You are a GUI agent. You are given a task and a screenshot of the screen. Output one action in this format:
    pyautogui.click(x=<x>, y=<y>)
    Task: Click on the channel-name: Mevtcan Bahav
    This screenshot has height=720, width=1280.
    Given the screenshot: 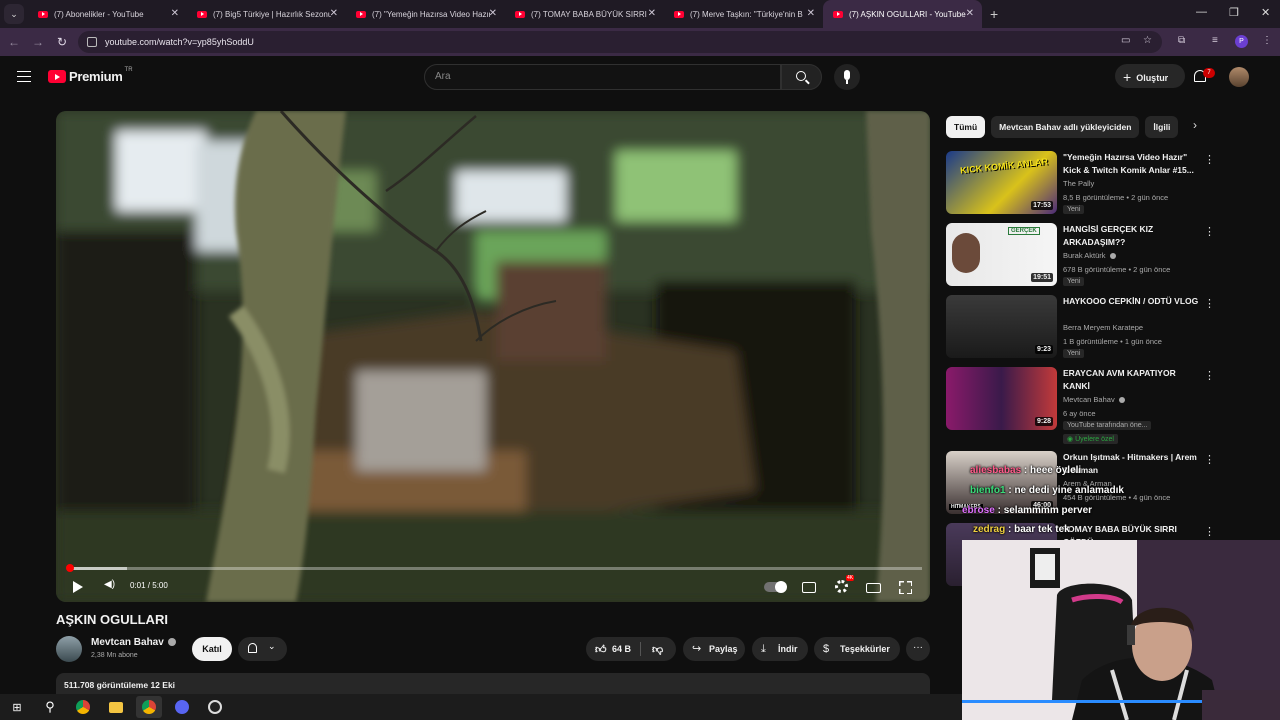 What is the action you would take?
    pyautogui.click(x=133, y=642)
    